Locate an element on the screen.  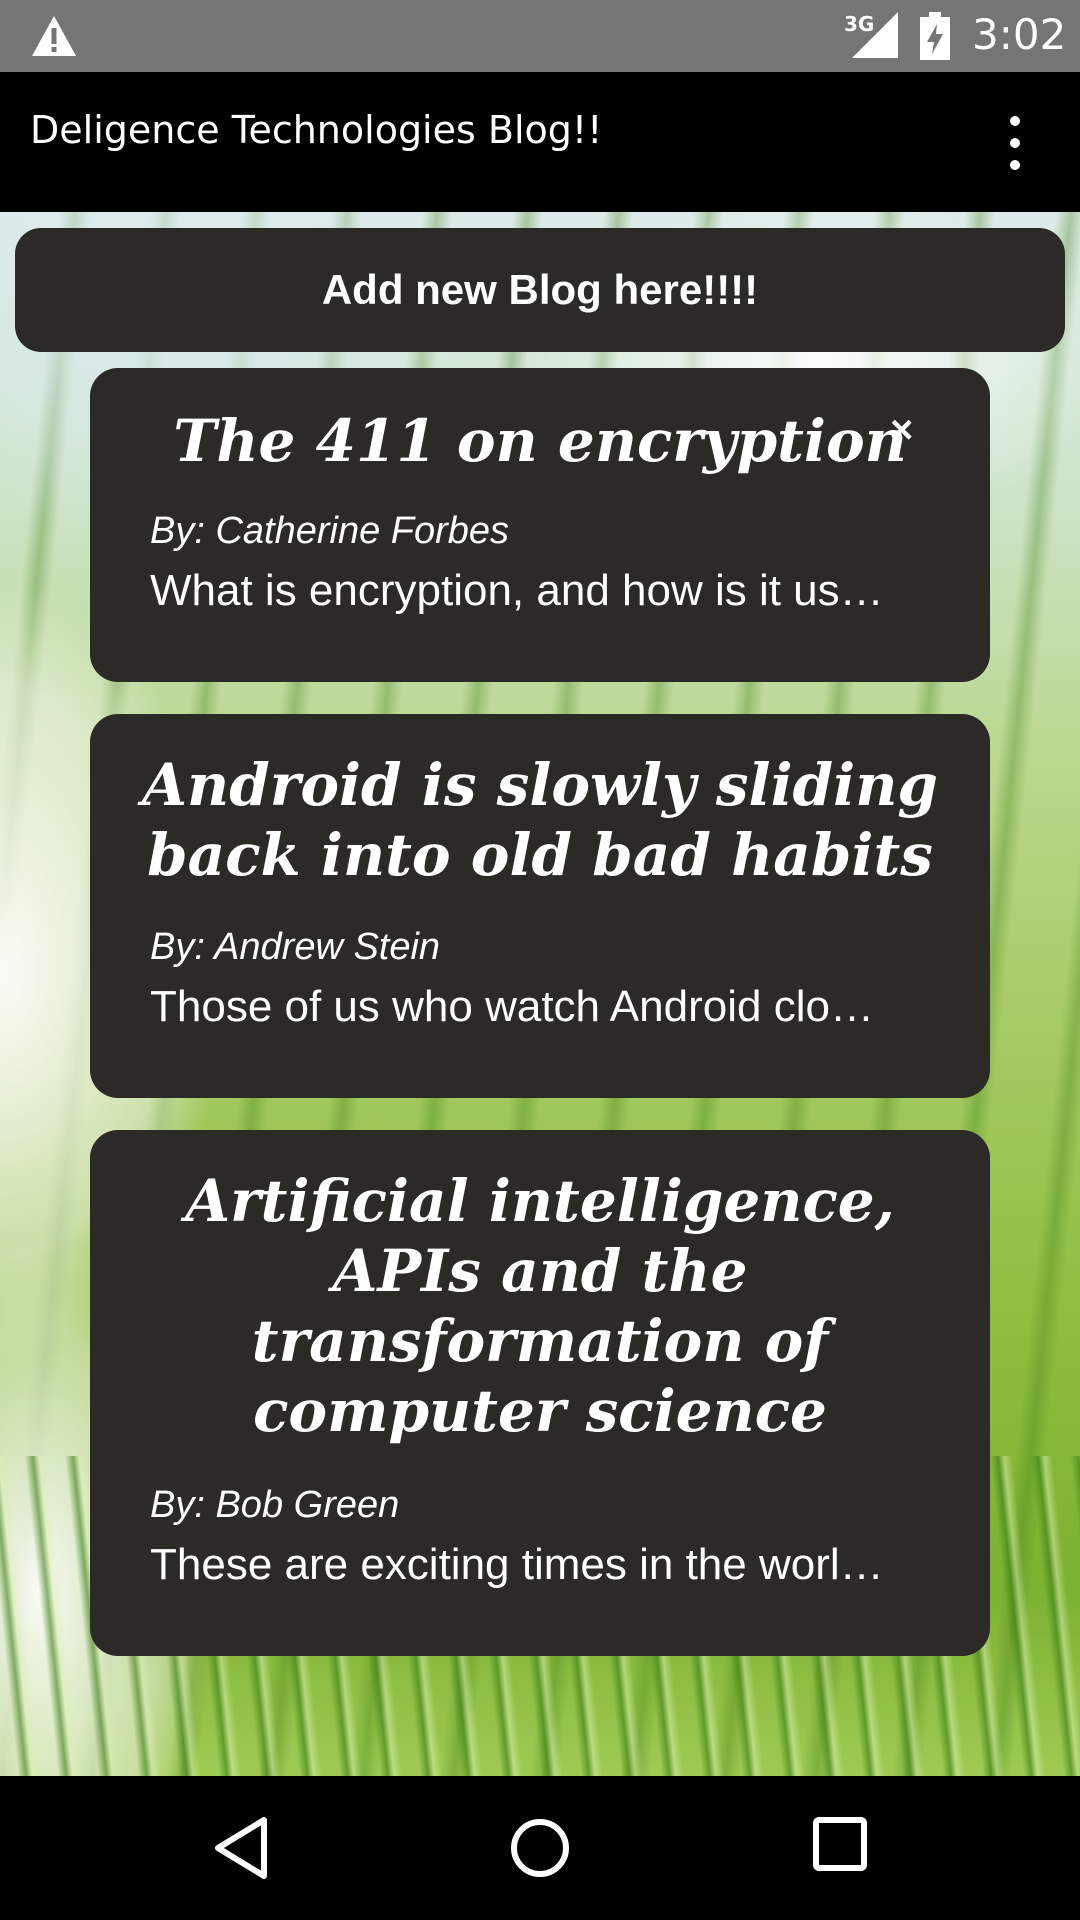
blog-author: By: Bob Green is located at coordinates (275, 1505).